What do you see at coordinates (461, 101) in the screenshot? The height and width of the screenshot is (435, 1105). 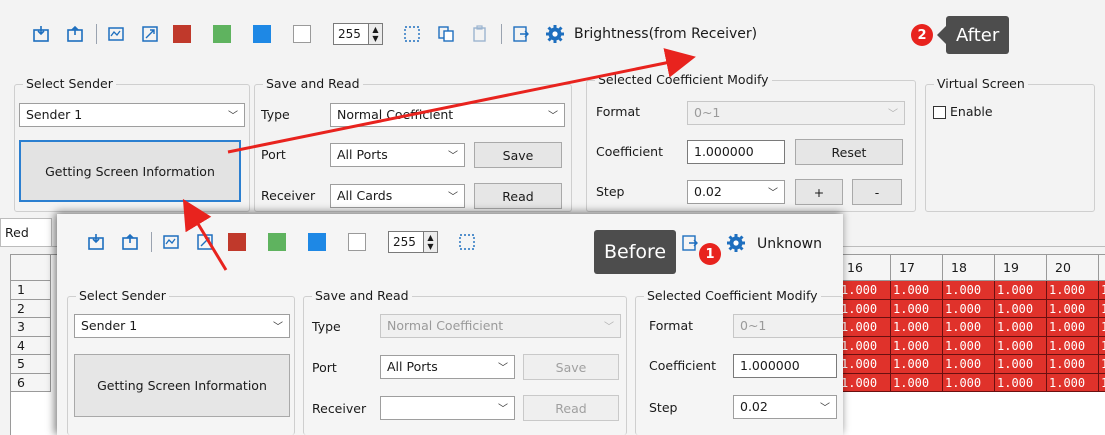 I see `arrow-to-after` at bounding box center [461, 101].